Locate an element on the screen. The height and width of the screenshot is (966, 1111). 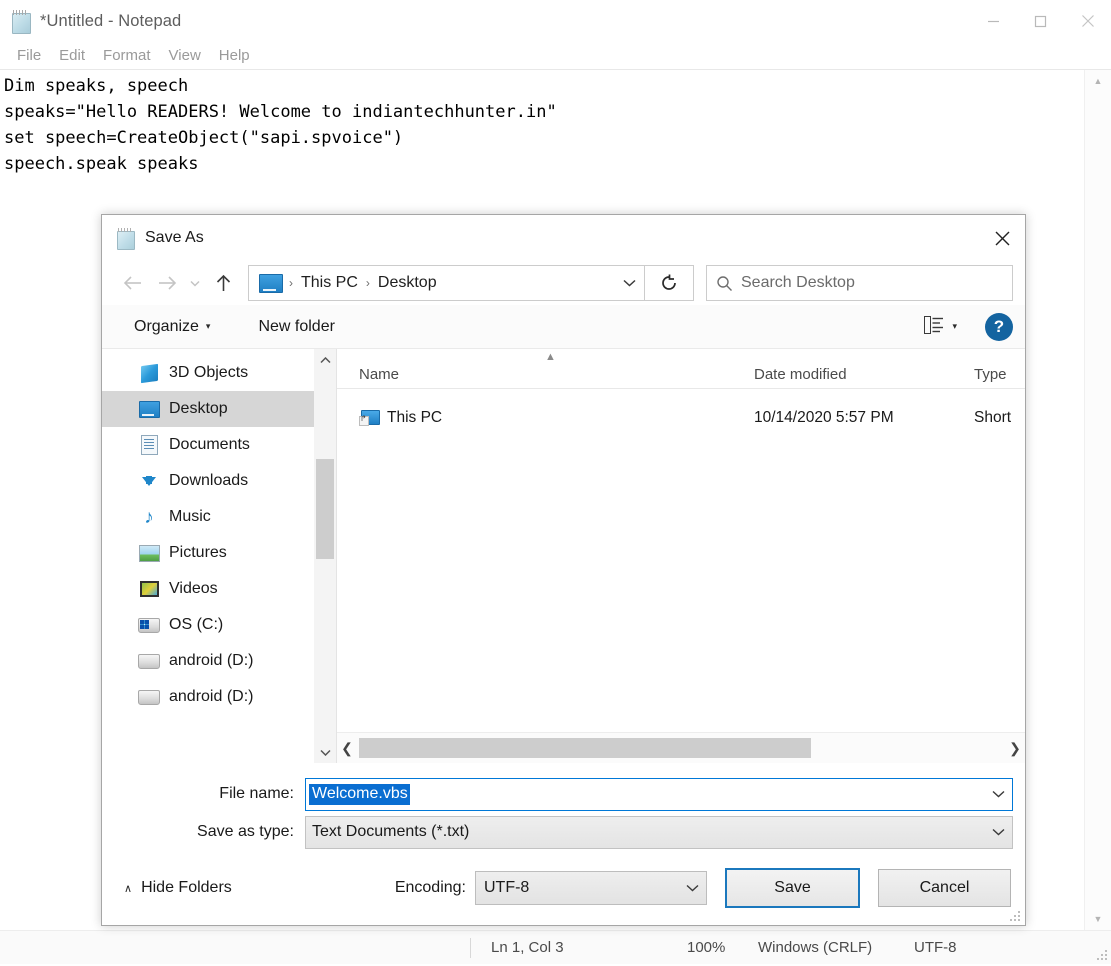
menu-format: Format is located at coordinates (127, 56).